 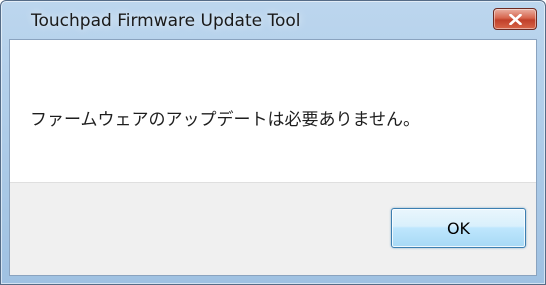 I want to click on window-title: Touchpad Firmware Update Tool, so click(x=166, y=21).